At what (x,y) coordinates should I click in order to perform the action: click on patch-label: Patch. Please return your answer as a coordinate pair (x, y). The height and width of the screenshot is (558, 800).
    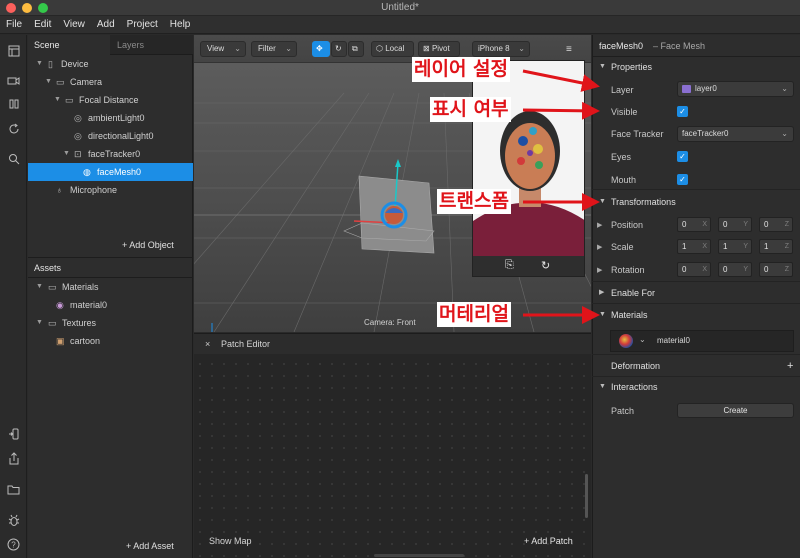
    Looking at the image, I should click on (623, 411).